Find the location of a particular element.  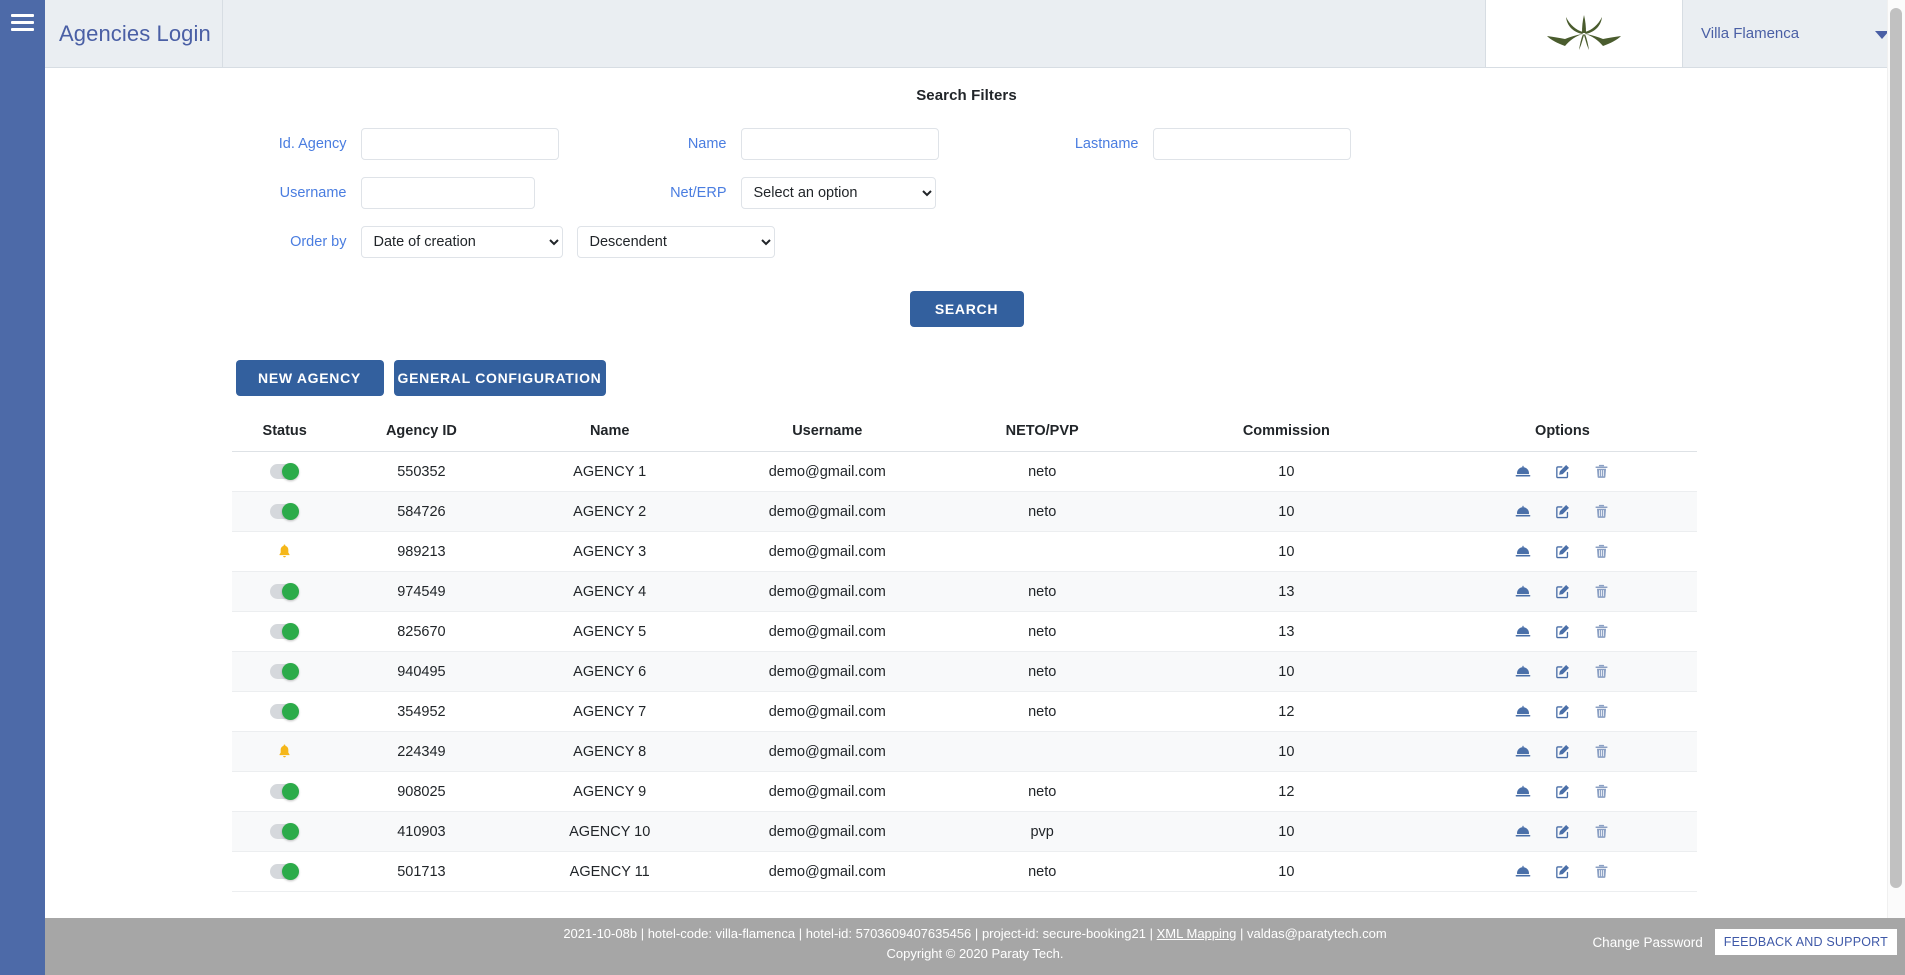

status-toggle-knob is located at coordinates (291, 472).